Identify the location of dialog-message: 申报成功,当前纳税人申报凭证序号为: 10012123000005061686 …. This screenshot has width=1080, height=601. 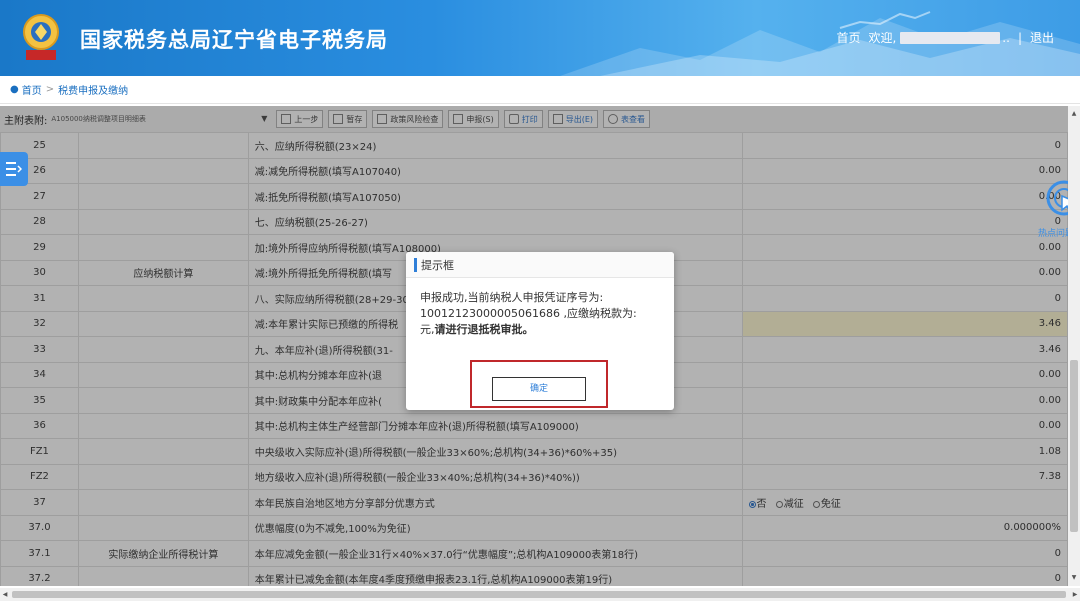
(540, 308).